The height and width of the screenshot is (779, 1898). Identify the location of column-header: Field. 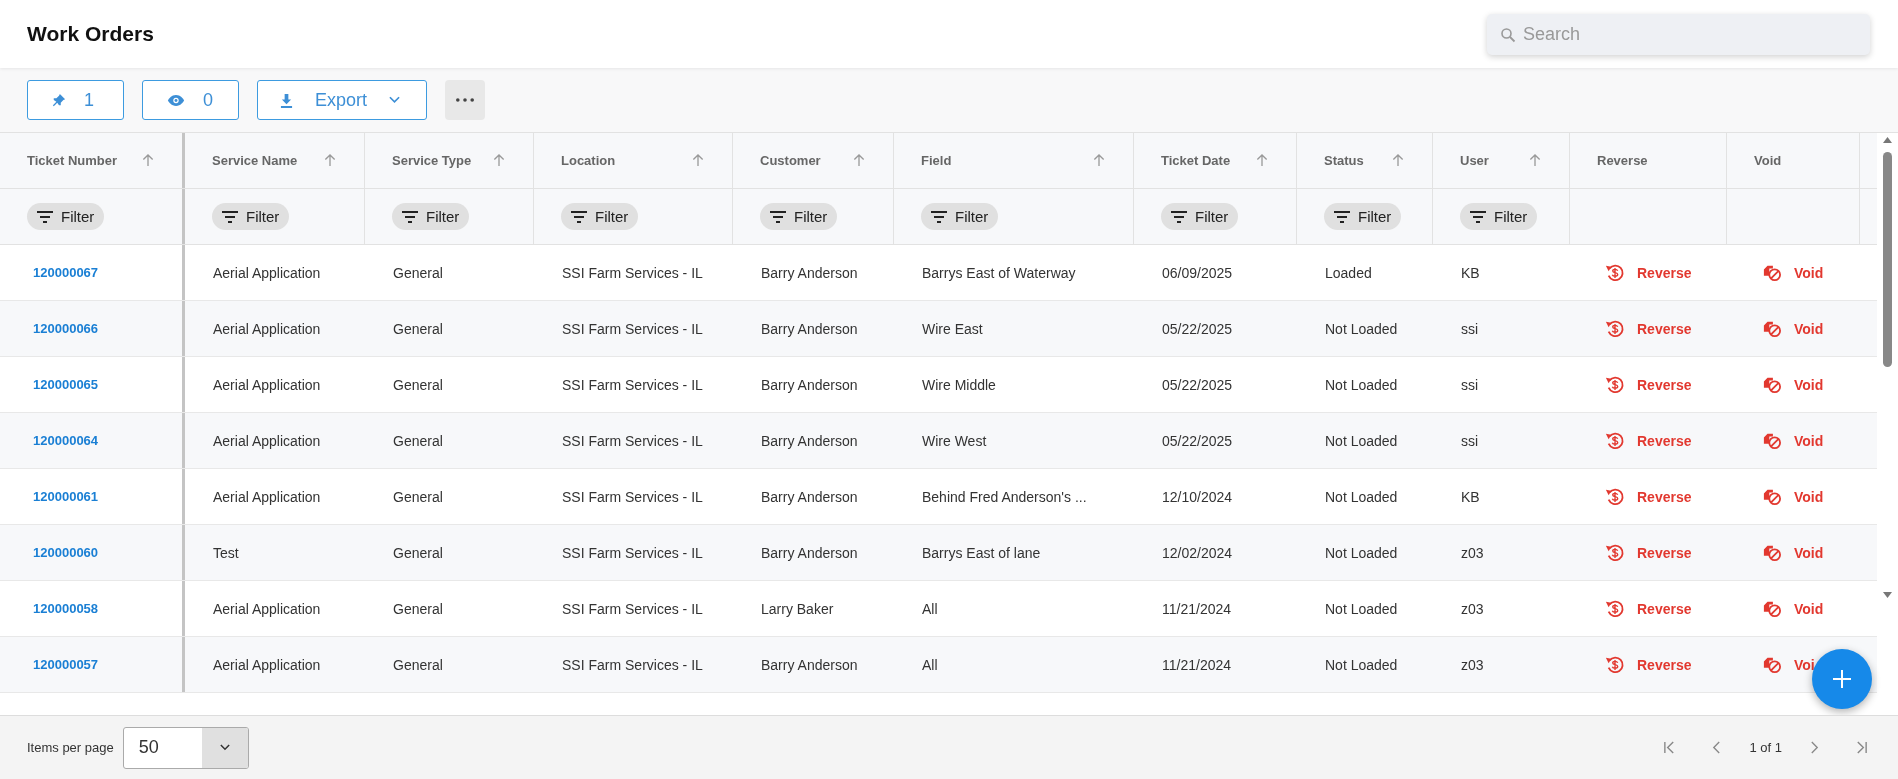
(936, 160).